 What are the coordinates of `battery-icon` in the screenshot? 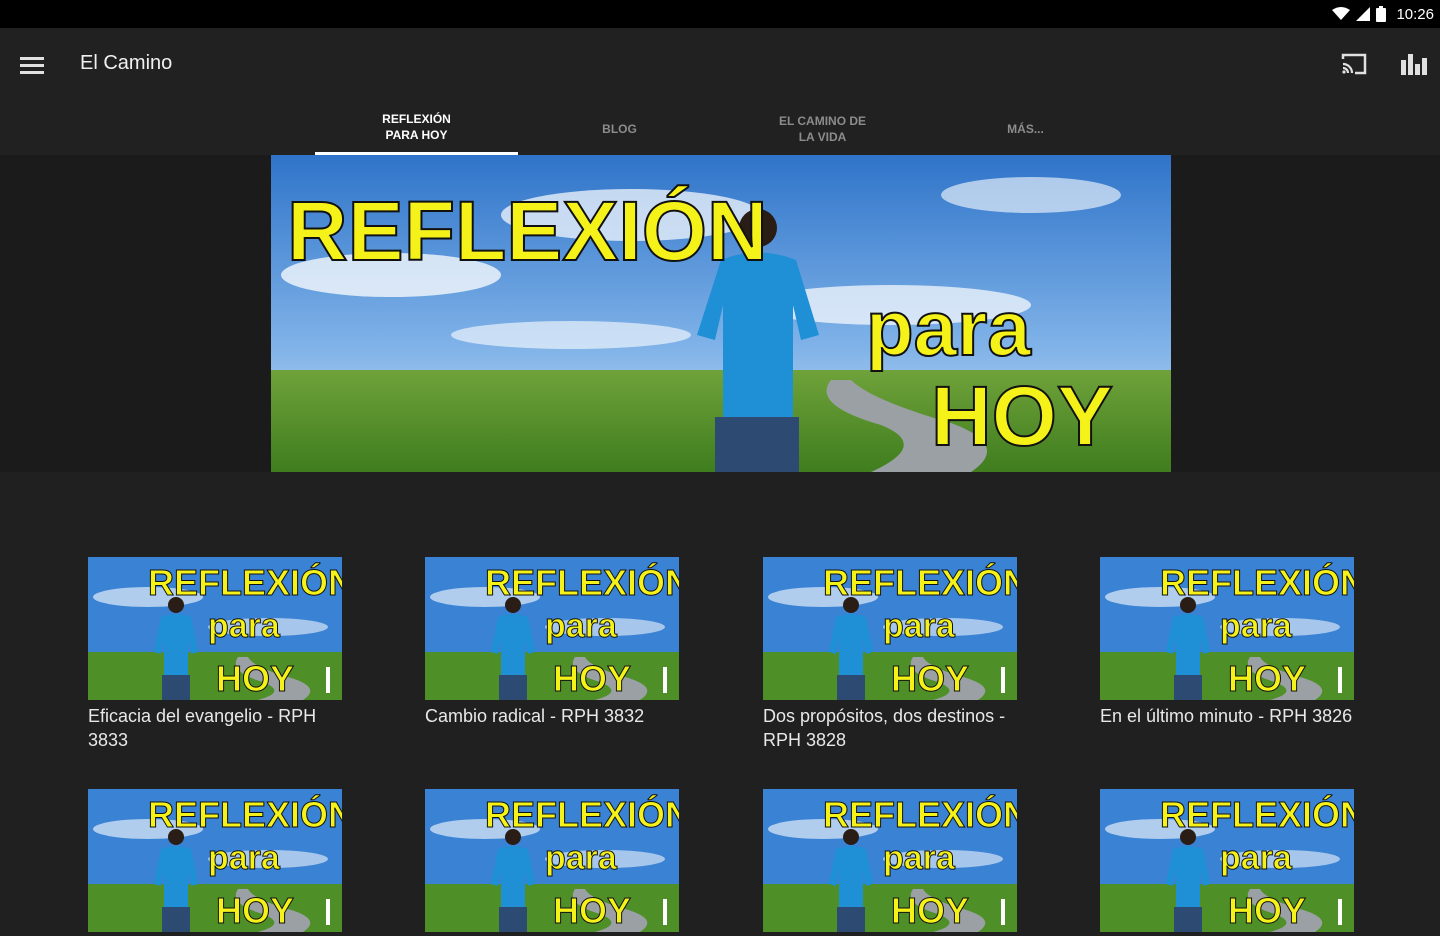 It's located at (1381, 14).